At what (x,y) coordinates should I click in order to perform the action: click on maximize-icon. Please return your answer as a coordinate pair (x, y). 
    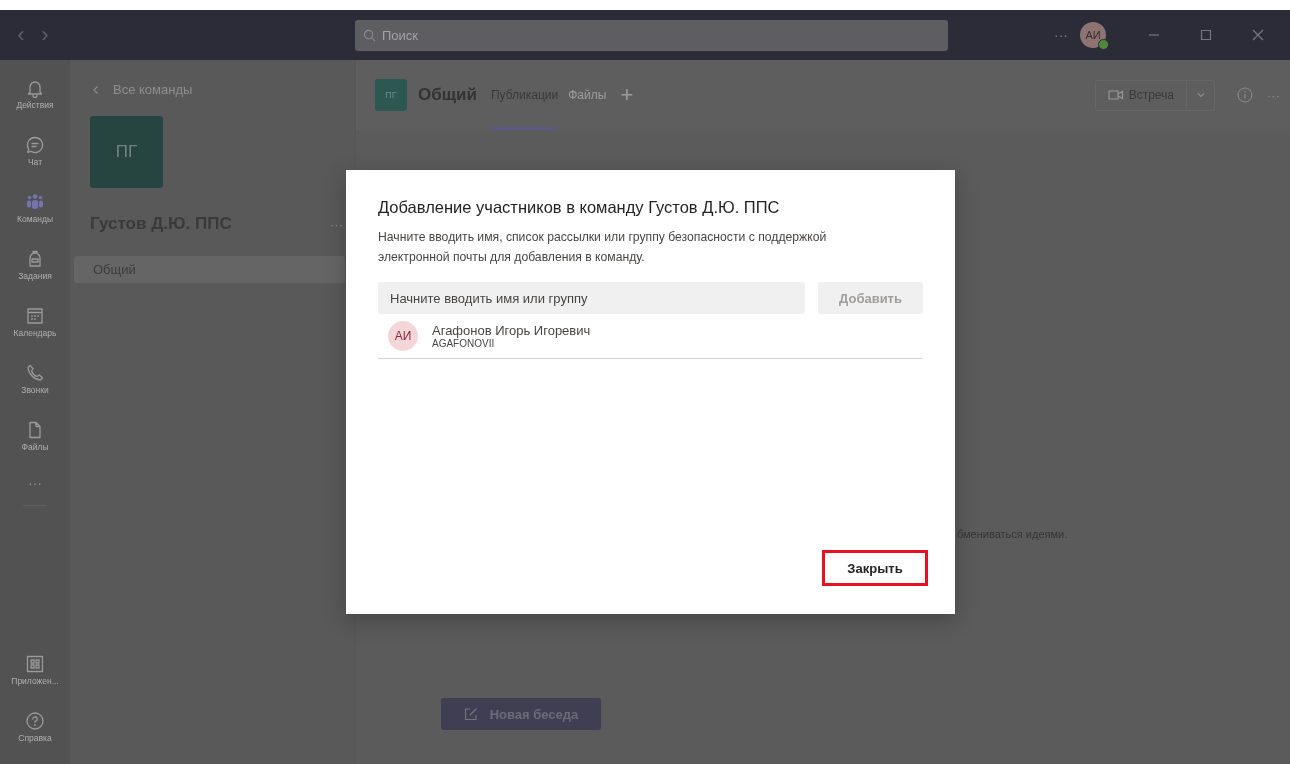
    Looking at the image, I should click on (1206, 35).